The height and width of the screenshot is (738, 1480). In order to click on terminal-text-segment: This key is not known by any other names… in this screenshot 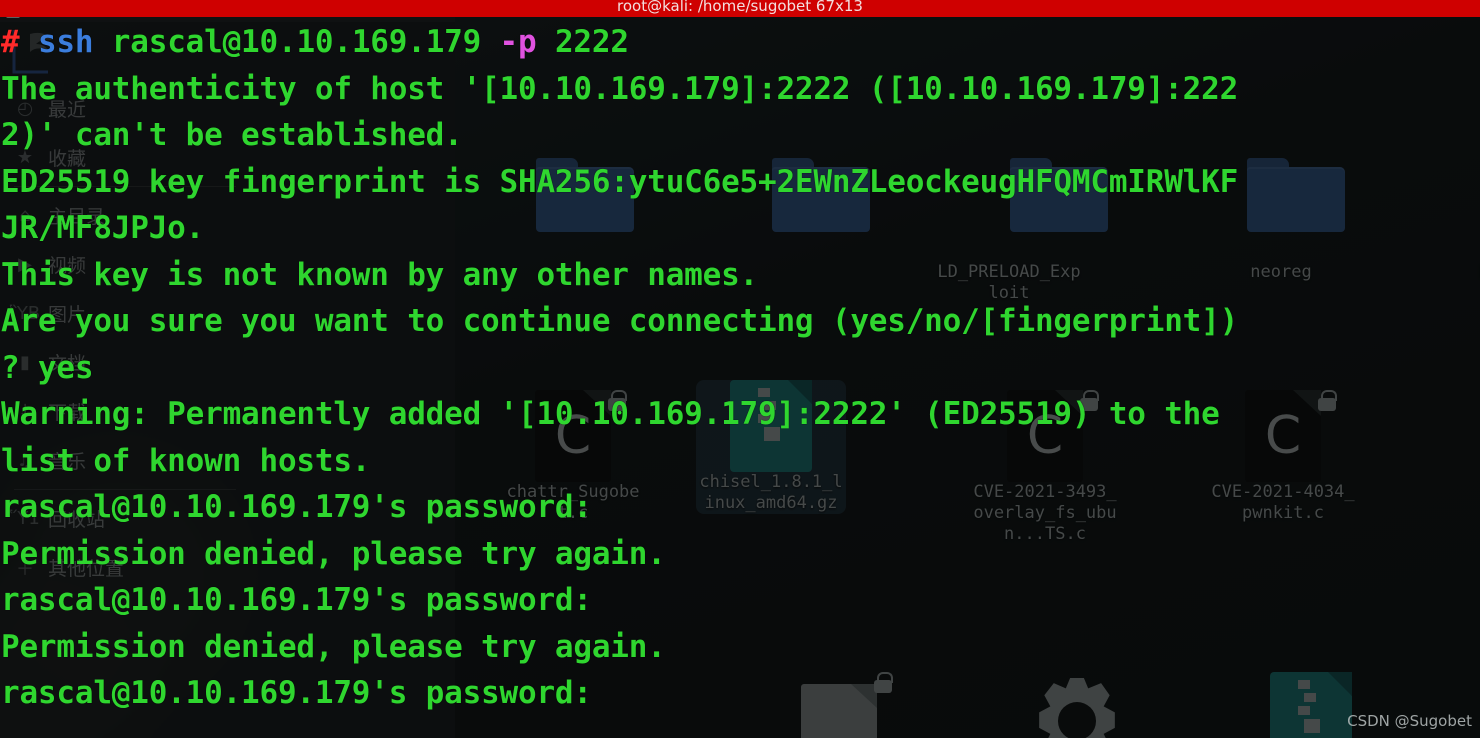, I will do `click(380, 274)`.